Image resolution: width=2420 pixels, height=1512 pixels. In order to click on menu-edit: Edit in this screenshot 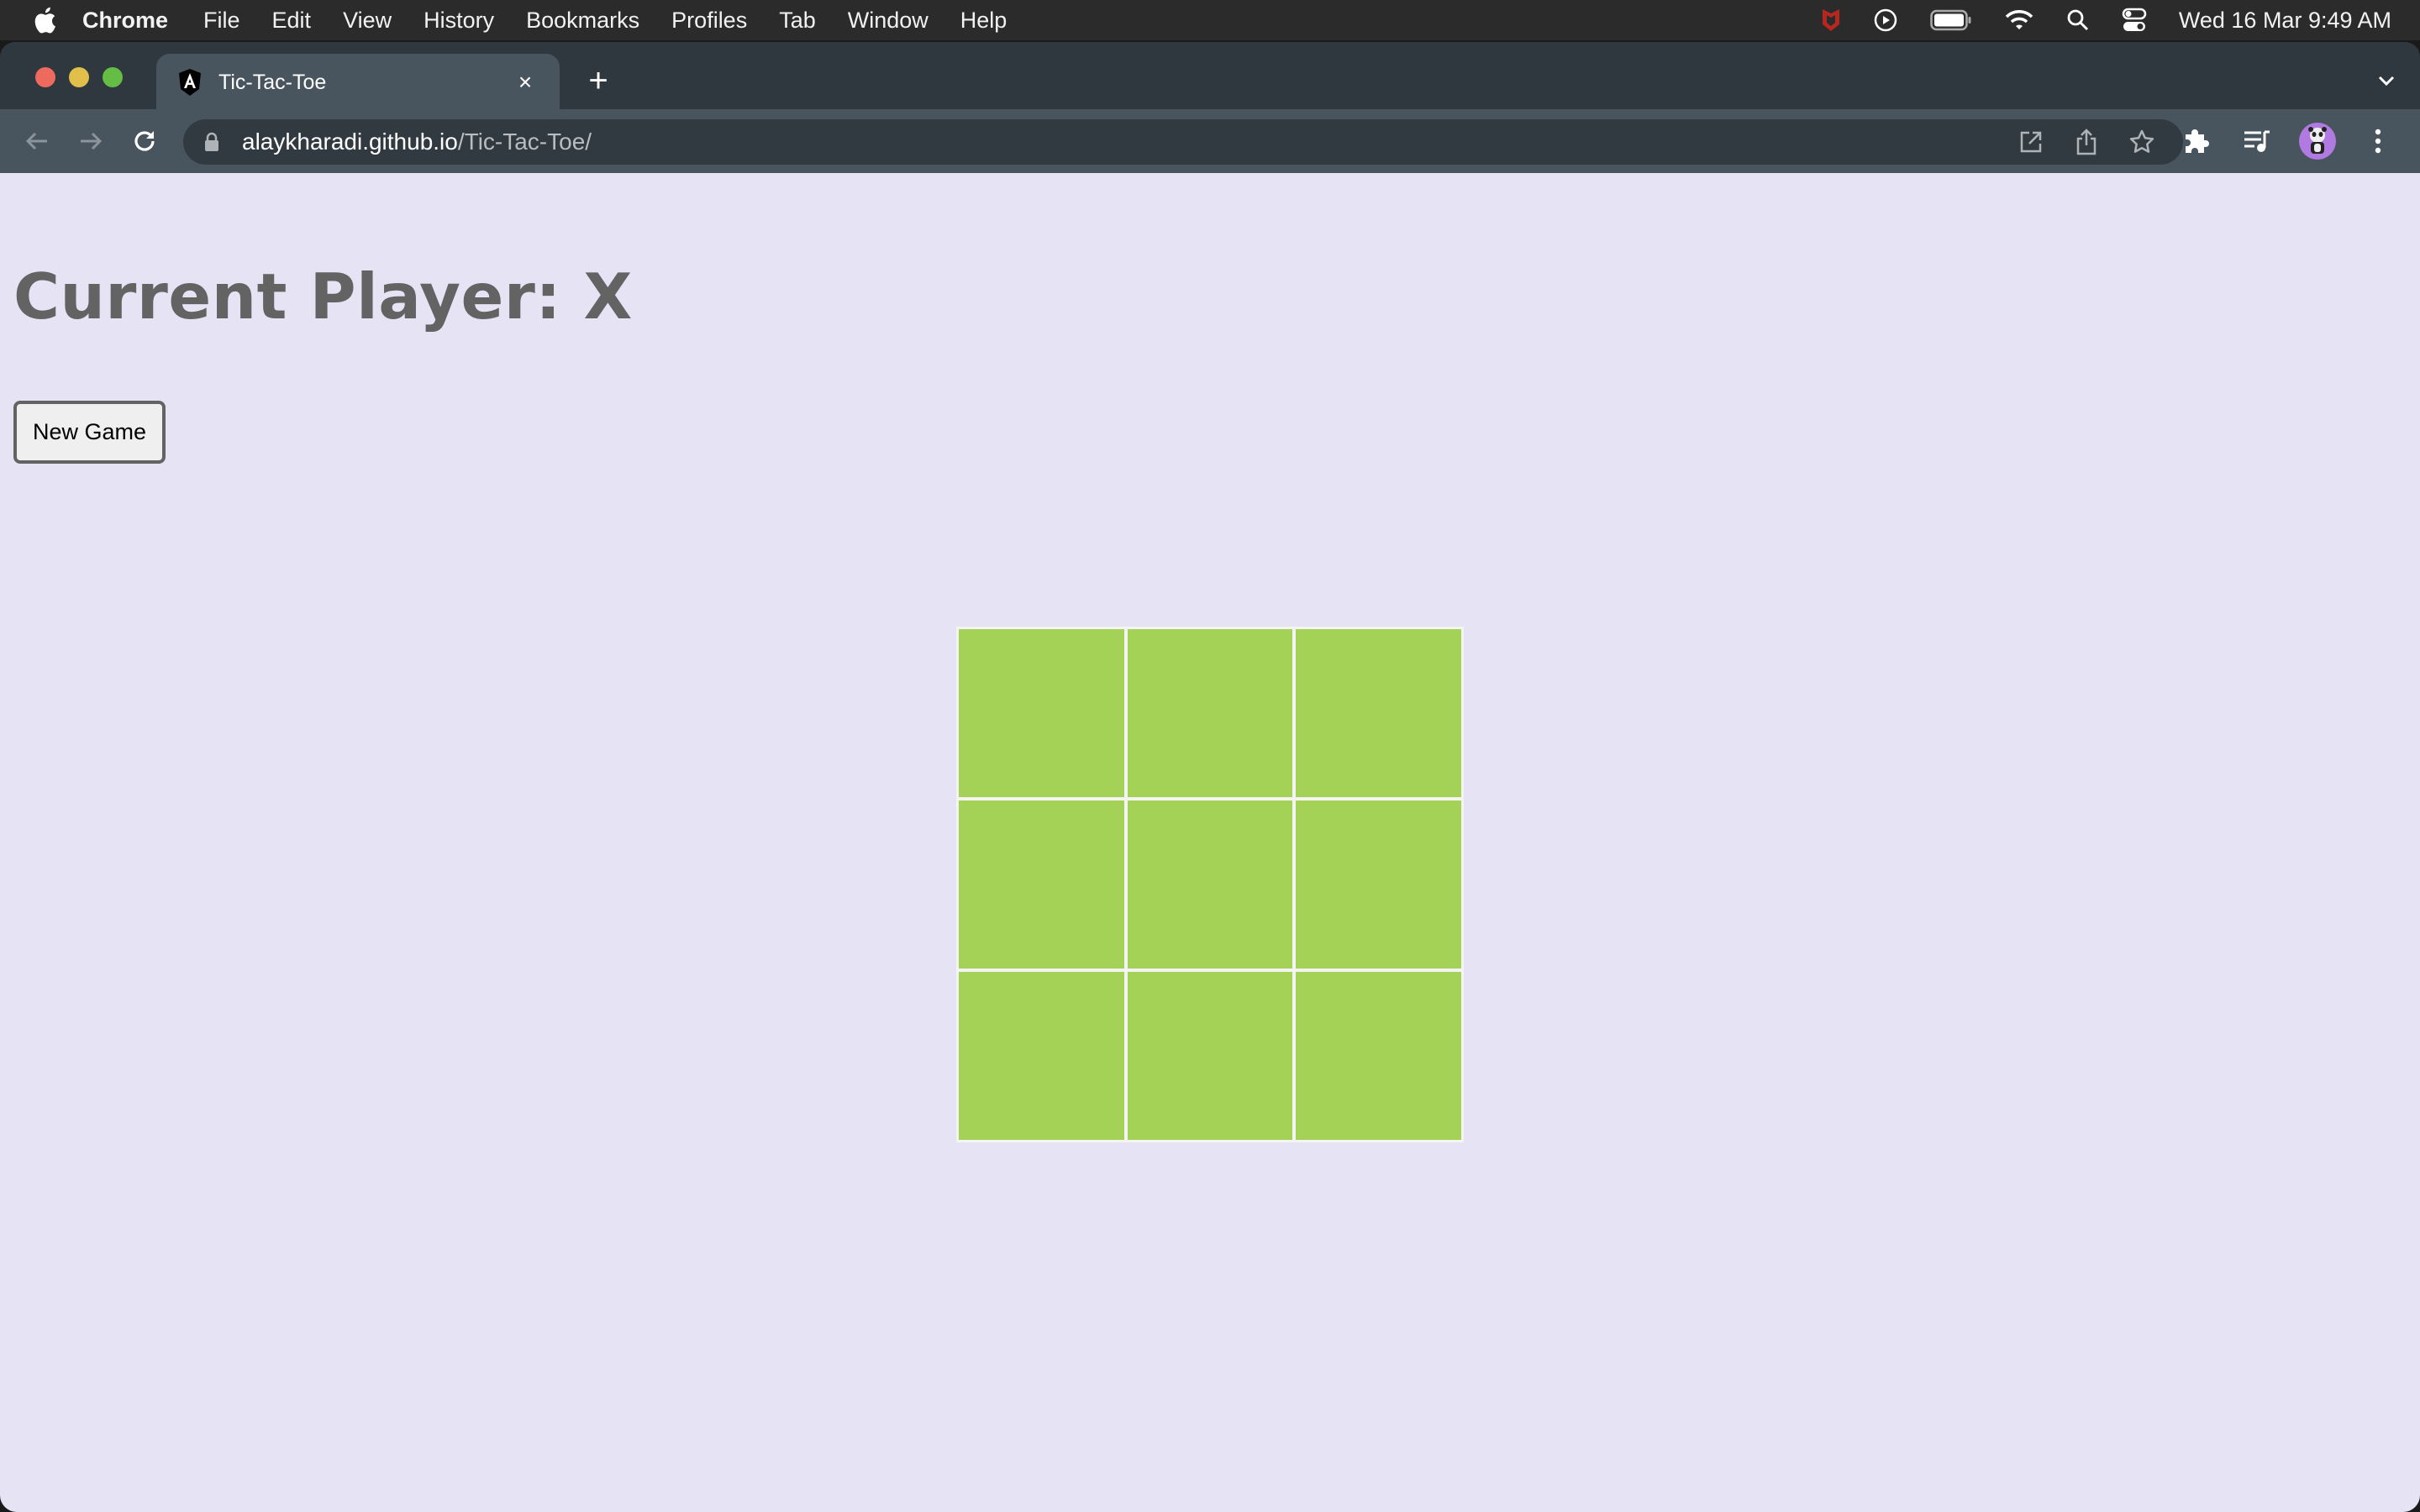, I will do `click(292, 21)`.